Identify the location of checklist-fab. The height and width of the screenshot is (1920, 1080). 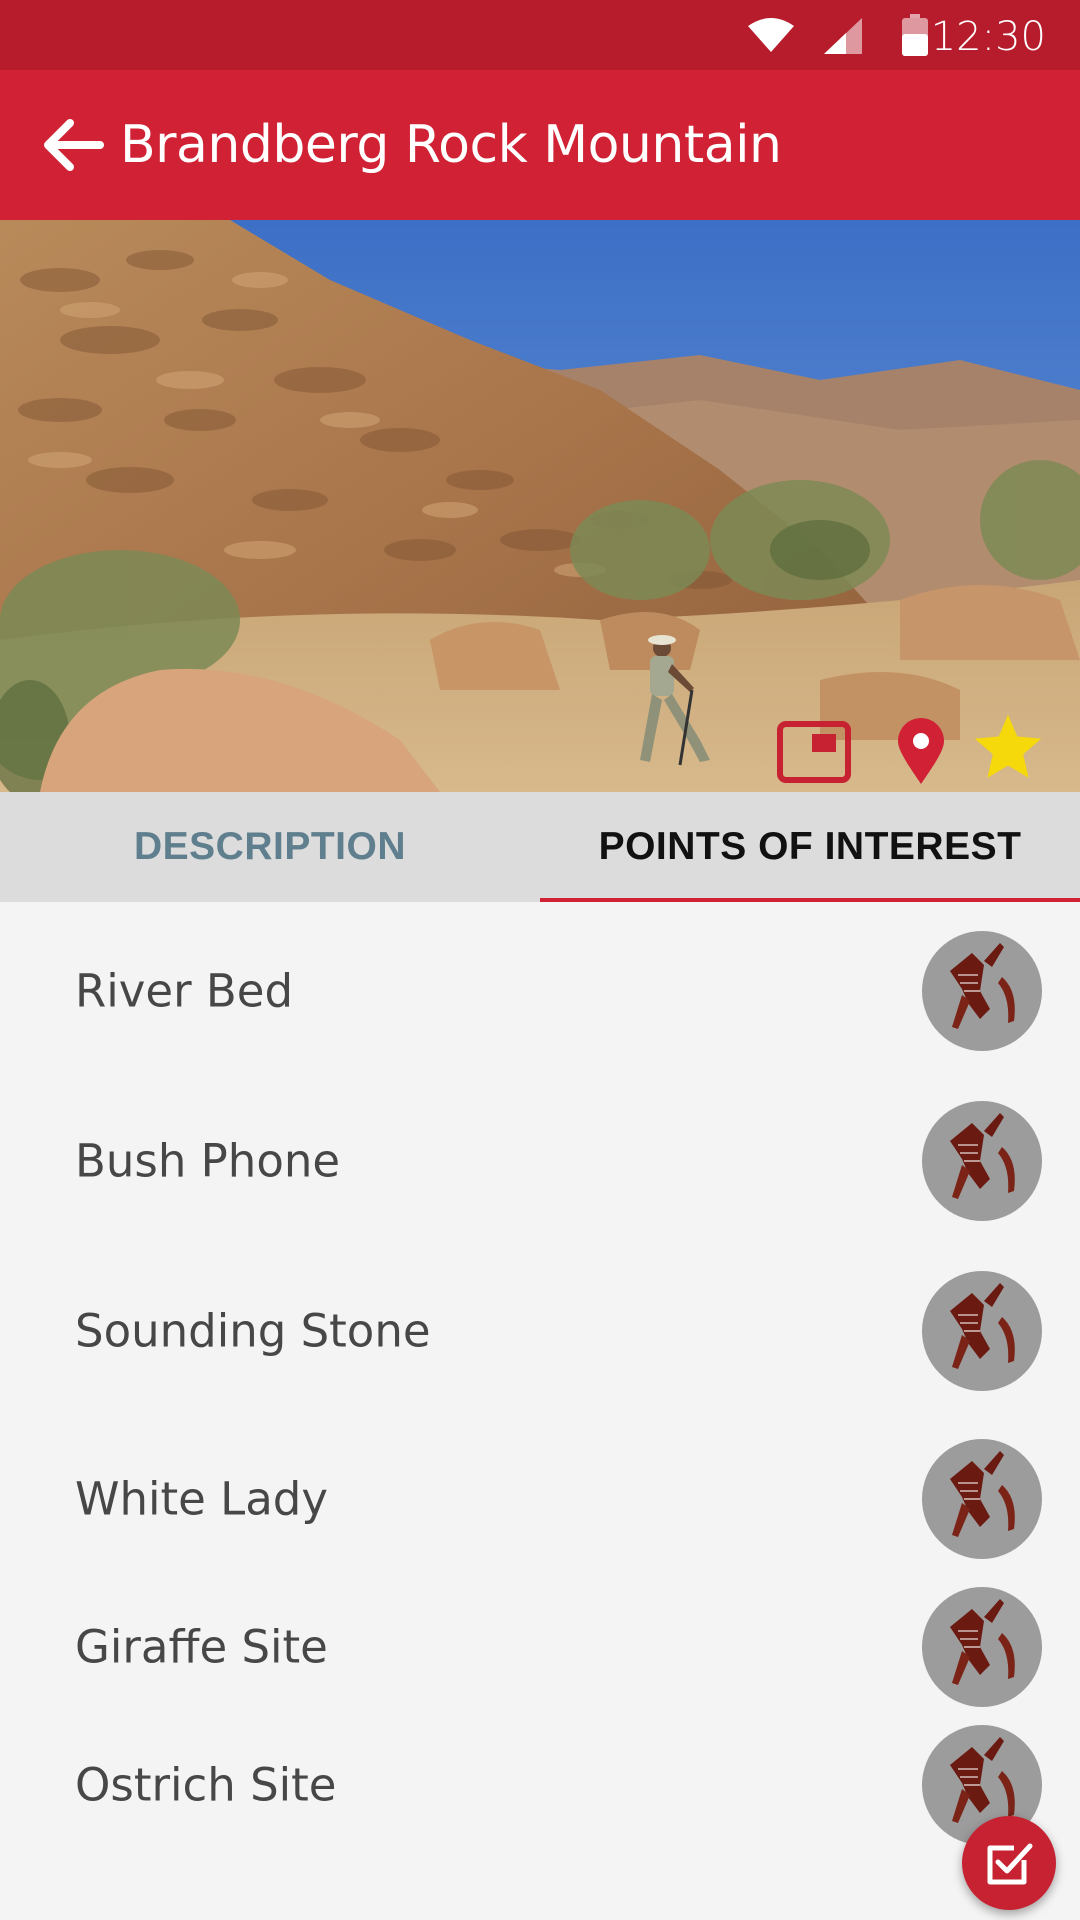
(1009, 1863).